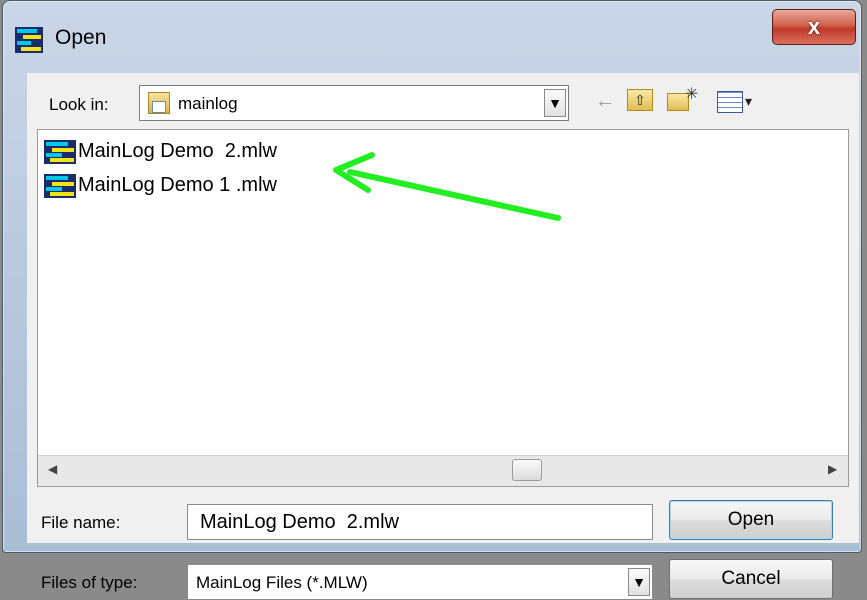 The width and height of the screenshot is (867, 600). I want to click on files-of-type-value: MainLog Files (*.MLW), so click(282, 582).